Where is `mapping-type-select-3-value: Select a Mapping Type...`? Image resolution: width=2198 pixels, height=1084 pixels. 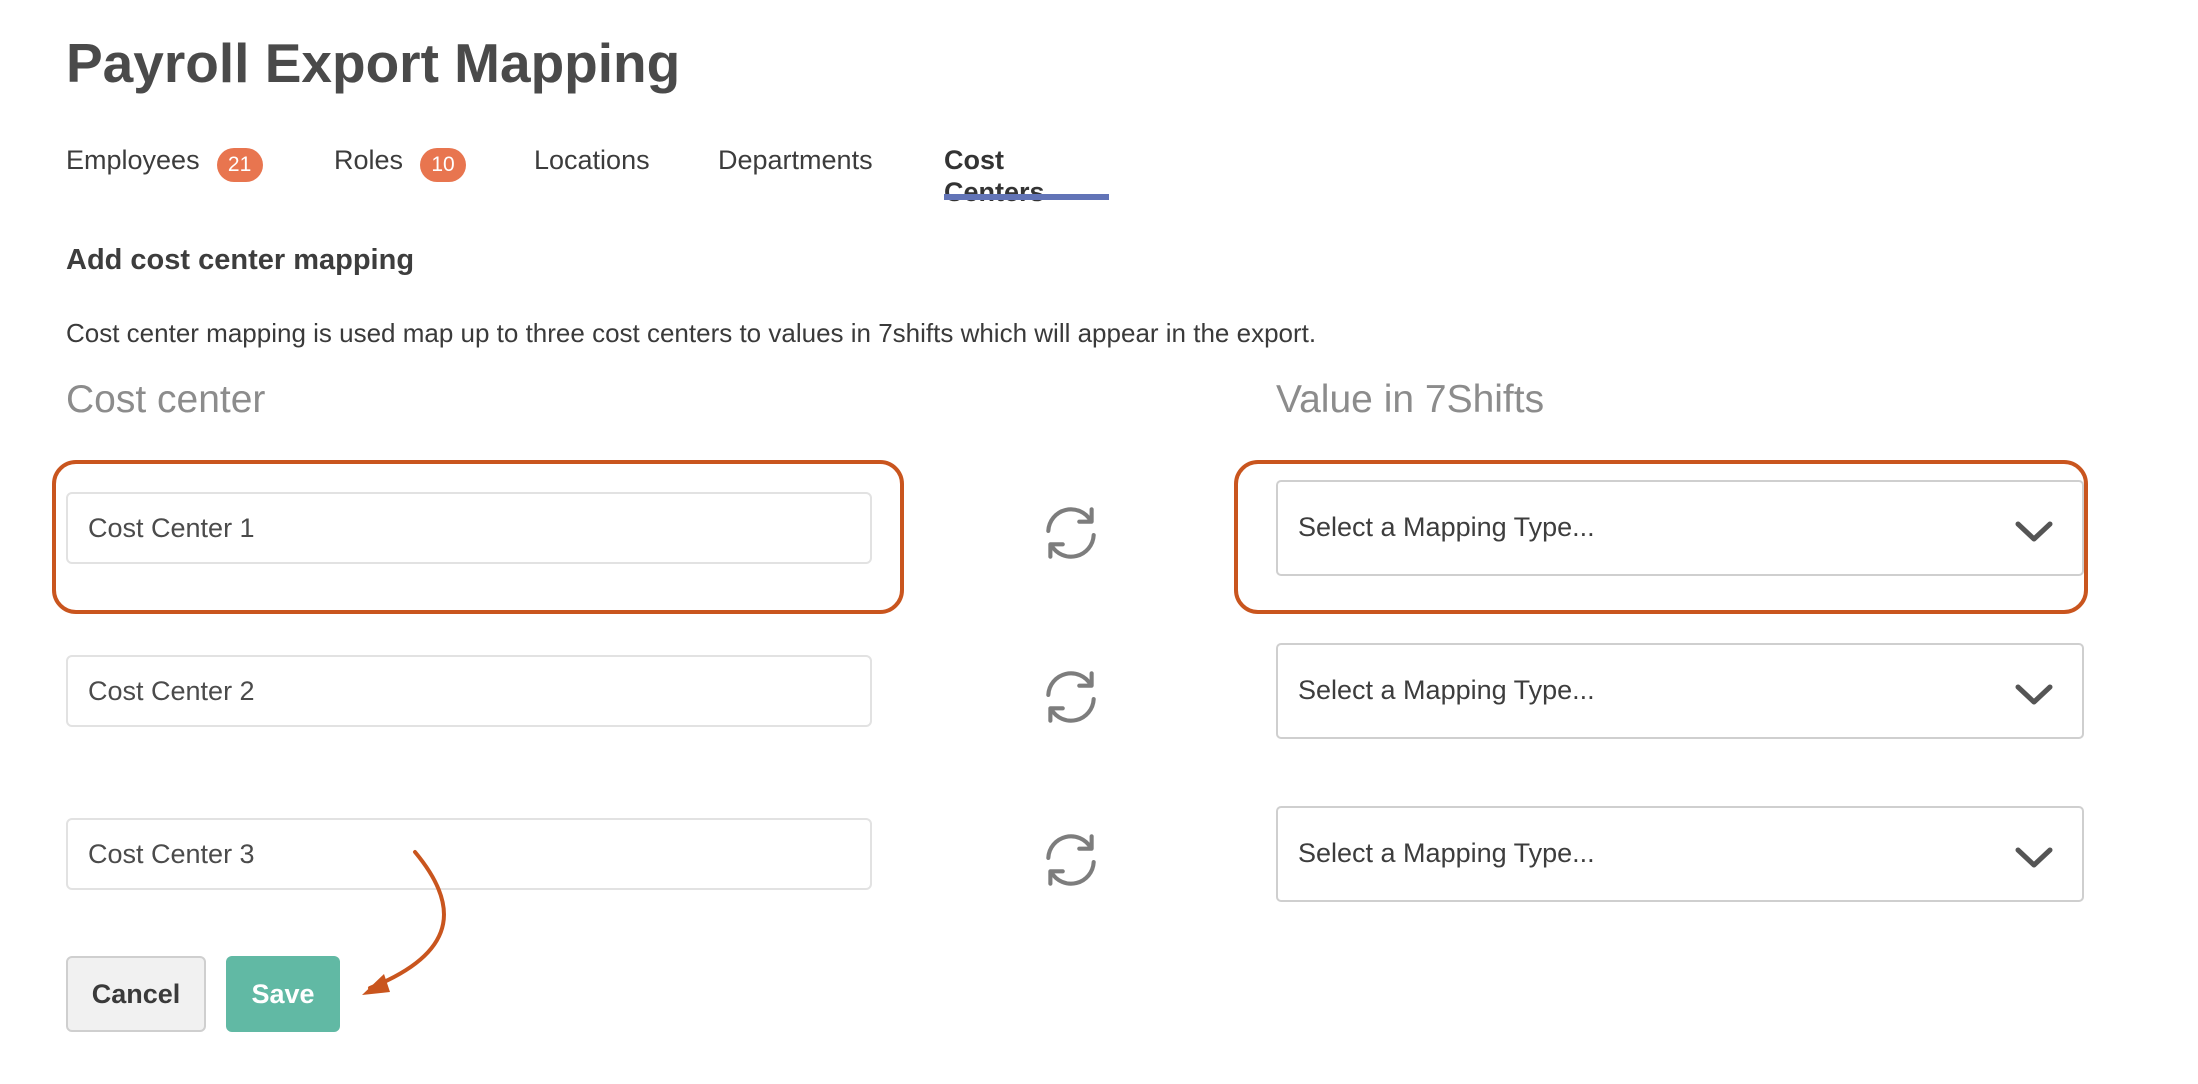 mapping-type-select-3-value: Select a Mapping Type... is located at coordinates (1446, 853).